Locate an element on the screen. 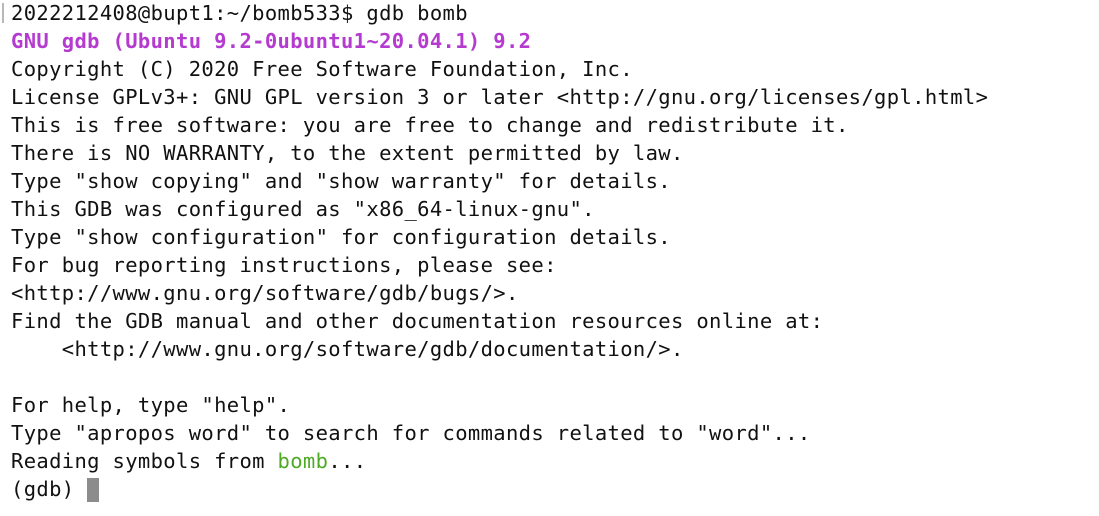 The width and height of the screenshot is (1099, 516). text-cursor is located at coordinates (93, 490).